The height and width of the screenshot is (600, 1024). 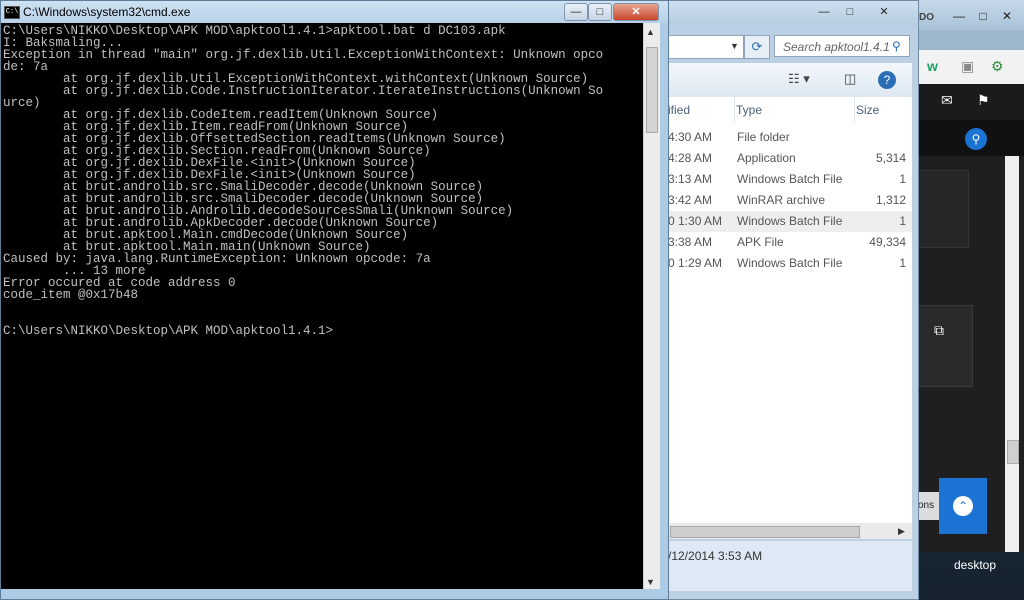 What do you see at coordinates (983, 16) in the screenshot?
I see `browser-maximize-button: □` at bounding box center [983, 16].